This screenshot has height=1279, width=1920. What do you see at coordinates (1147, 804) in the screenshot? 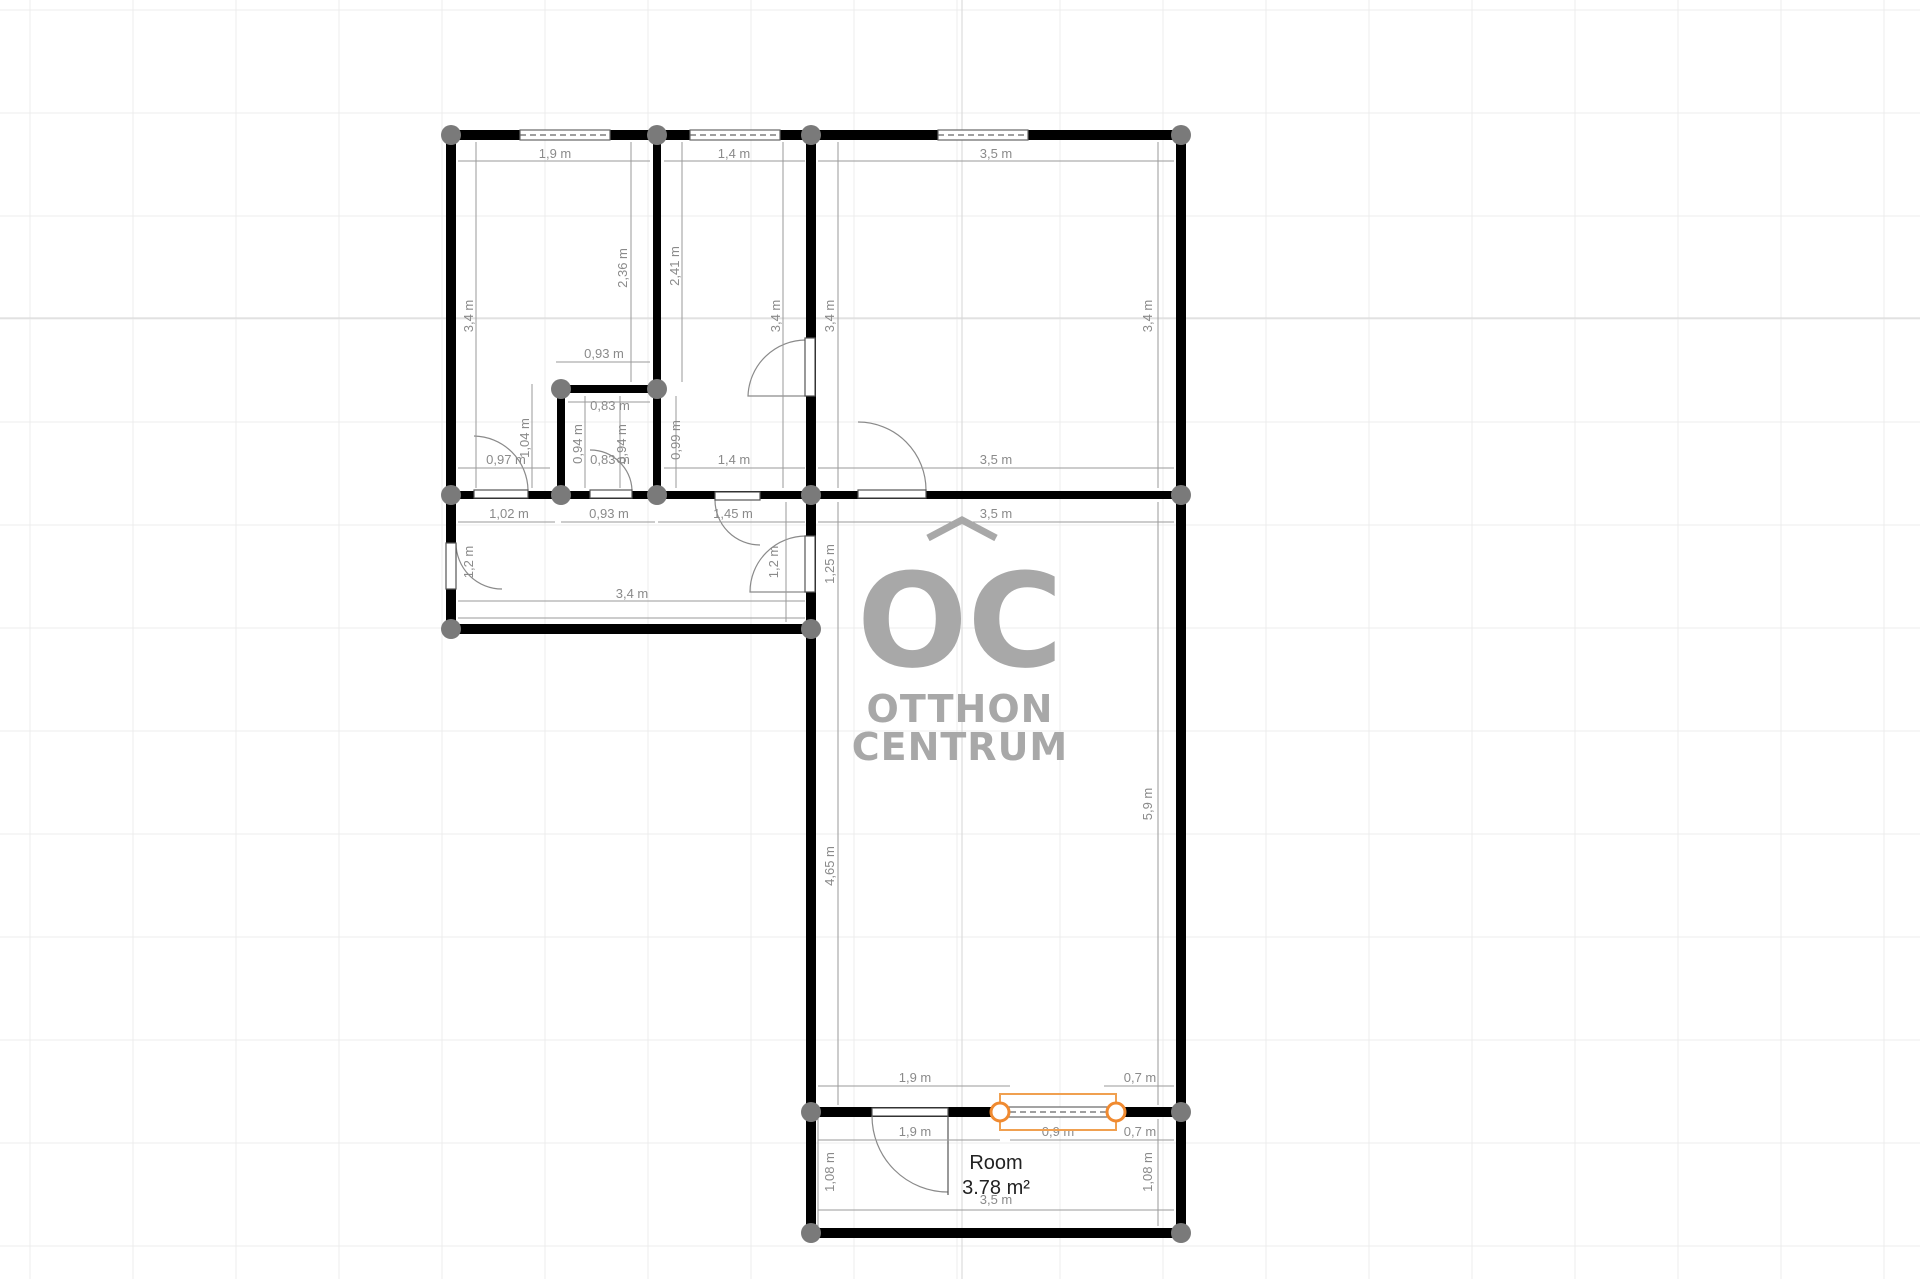
I see `dim-big-right-height: 5,9 m` at bounding box center [1147, 804].